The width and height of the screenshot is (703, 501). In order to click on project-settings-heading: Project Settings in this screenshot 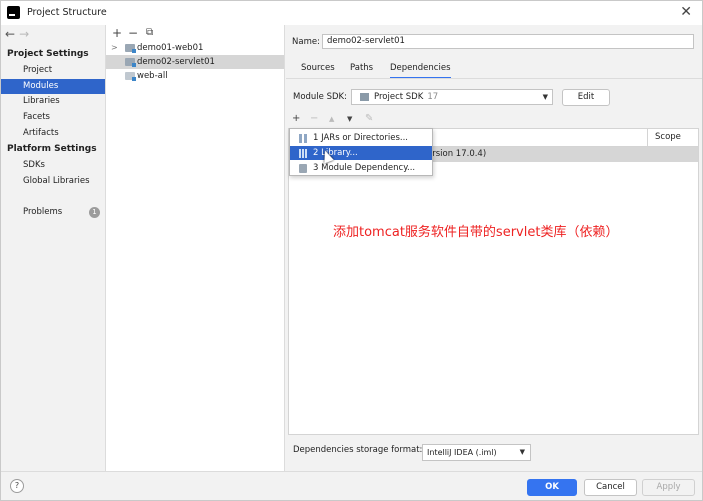, I will do `click(48, 54)`.